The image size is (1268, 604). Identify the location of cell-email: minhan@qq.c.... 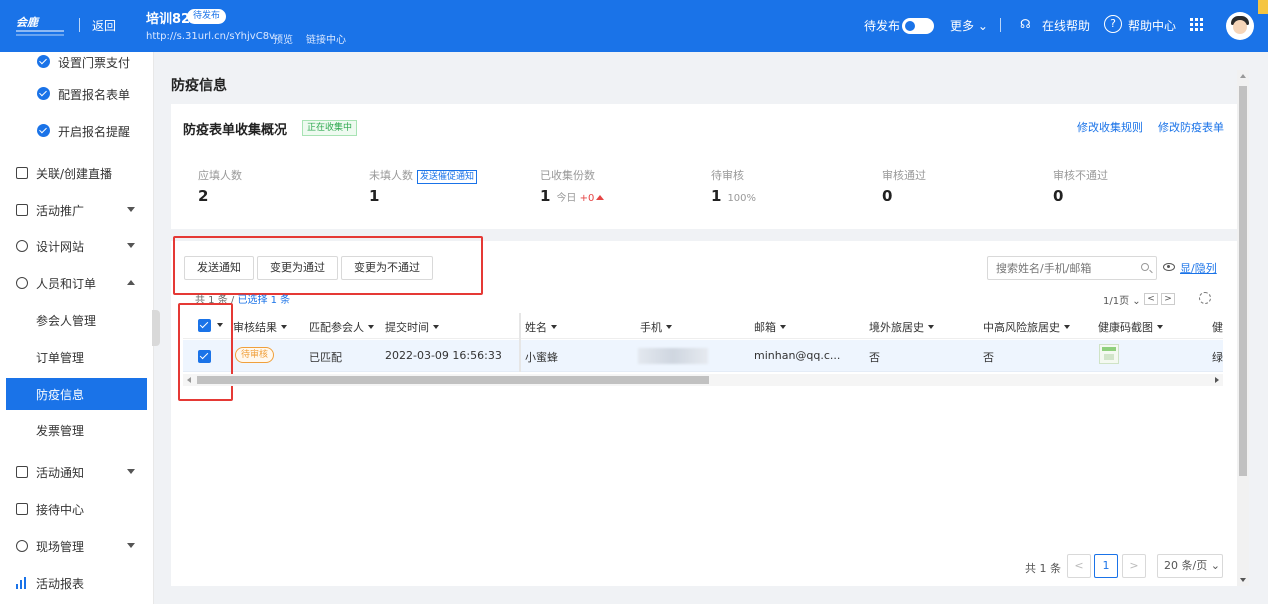
(797, 355).